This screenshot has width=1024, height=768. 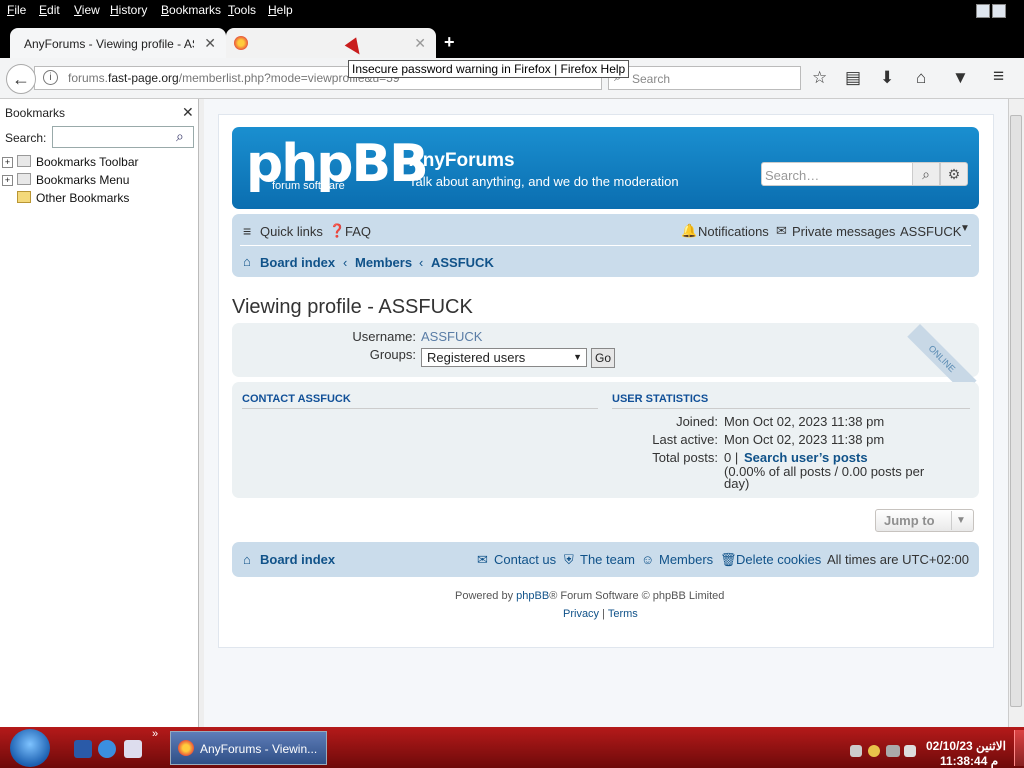 What do you see at coordinates (778, 559) in the screenshot?
I see `delete-cookies-link: Delete cookies` at bounding box center [778, 559].